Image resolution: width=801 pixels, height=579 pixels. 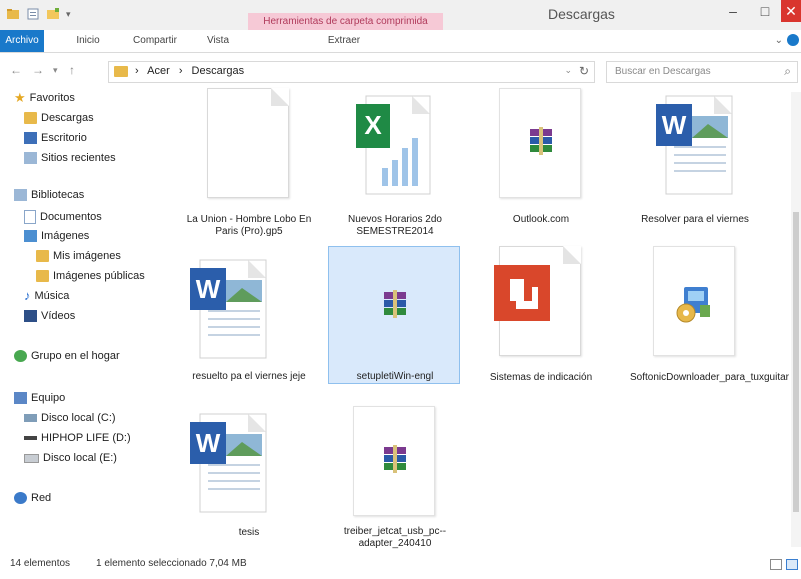 What do you see at coordinates (663, 71) in the screenshot?
I see `search-placeholder: Buscar en Descargas` at bounding box center [663, 71].